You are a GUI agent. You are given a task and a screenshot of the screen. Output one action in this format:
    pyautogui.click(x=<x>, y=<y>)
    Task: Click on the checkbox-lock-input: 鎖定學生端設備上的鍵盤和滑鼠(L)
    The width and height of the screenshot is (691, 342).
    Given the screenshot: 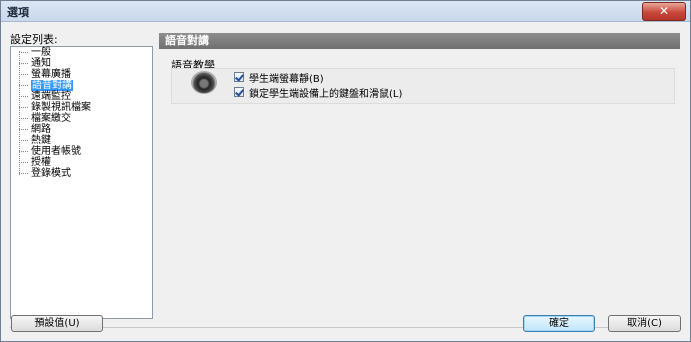 What is the action you would take?
    pyautogui.click(x=318, y=93)
    